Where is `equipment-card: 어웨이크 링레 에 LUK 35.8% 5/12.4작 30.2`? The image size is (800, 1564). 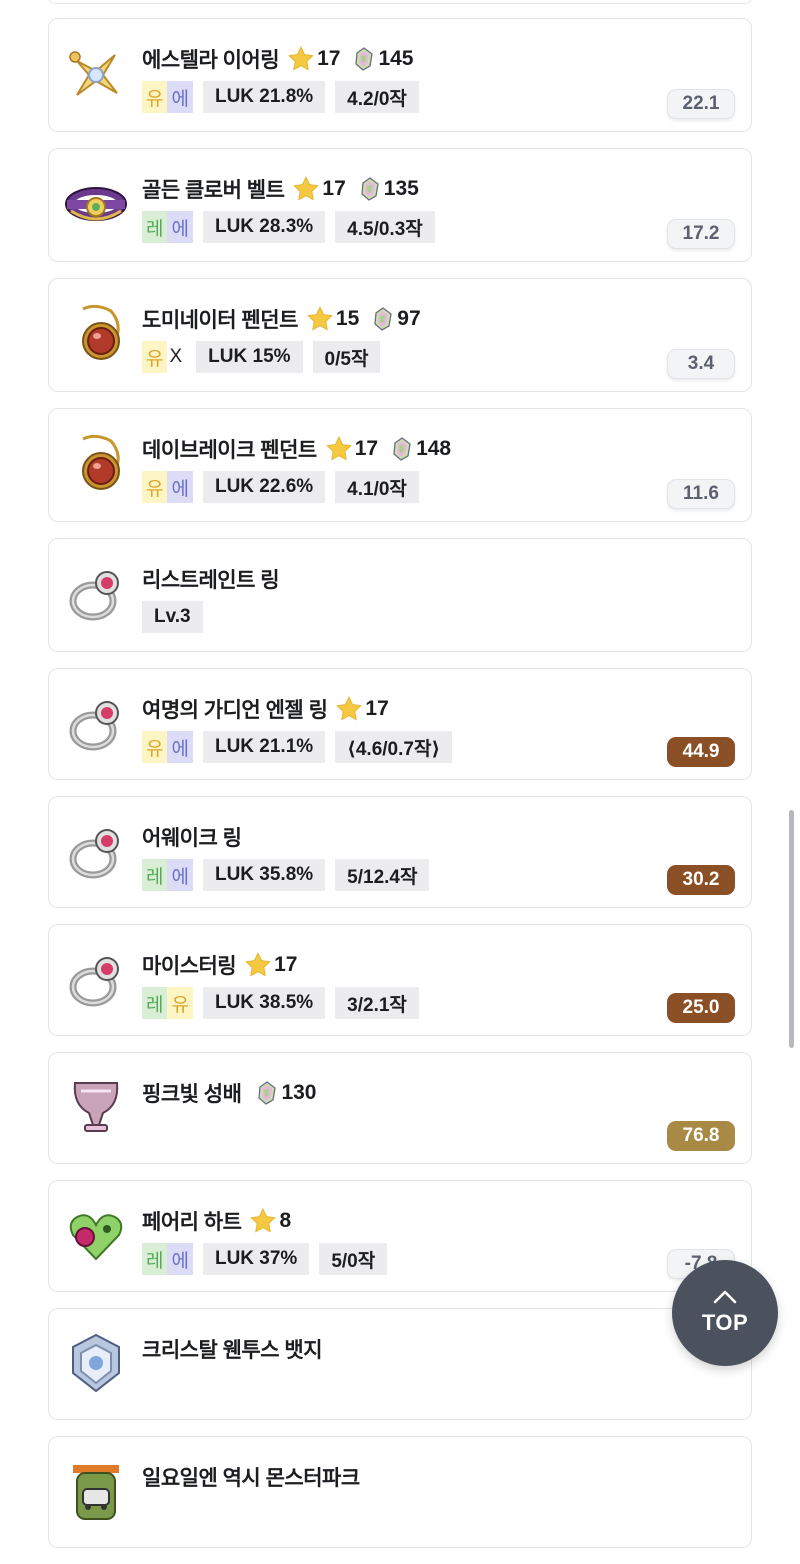
equipment-card: 어웨이크 링레 에 LUK 35.8% 5/12.4작 30.2 is located at coordinates (400, 852).